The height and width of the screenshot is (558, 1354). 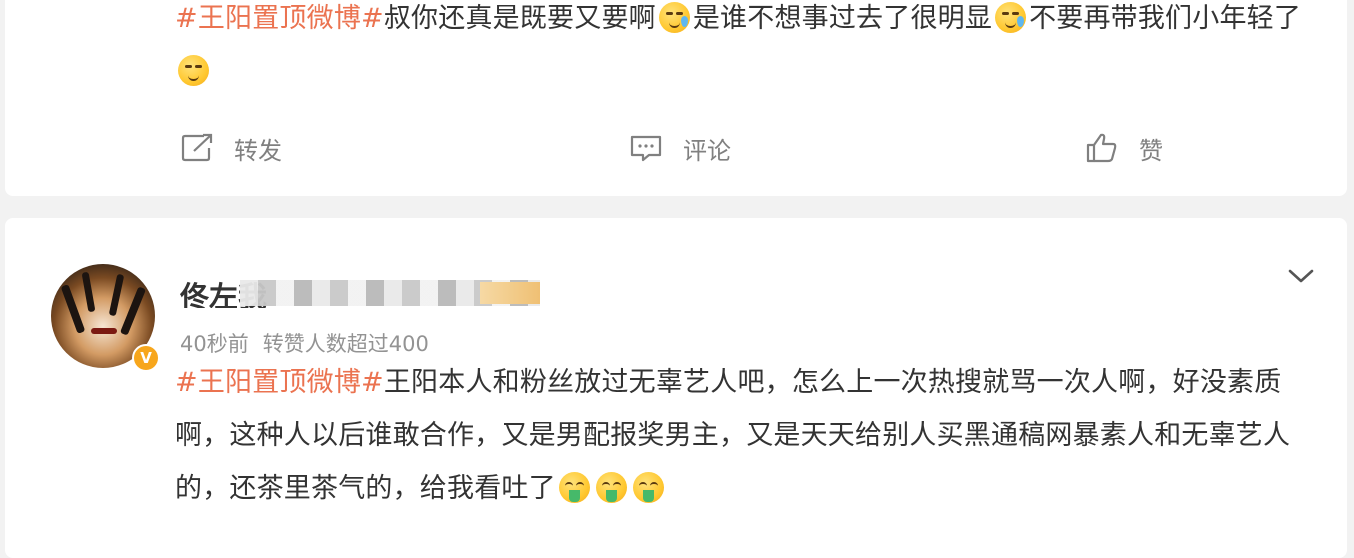 I want to click on comment-meta: 40秒前 转赞人数超过400, so click(x=304, y=343).